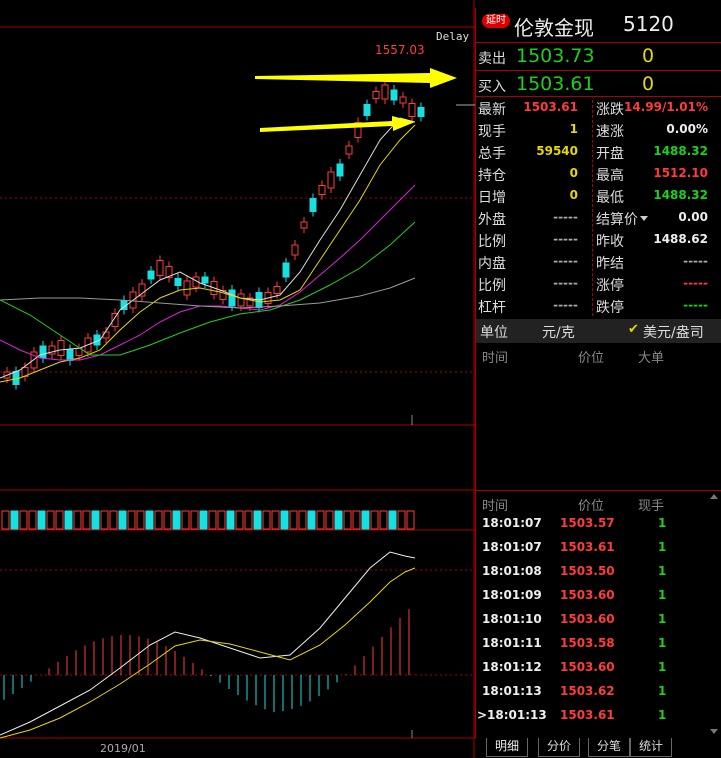 The height and width of the screenshot is (758, 721). I want to click on tick-row: >18:01:13 1503.61 1, so click(598, 716).